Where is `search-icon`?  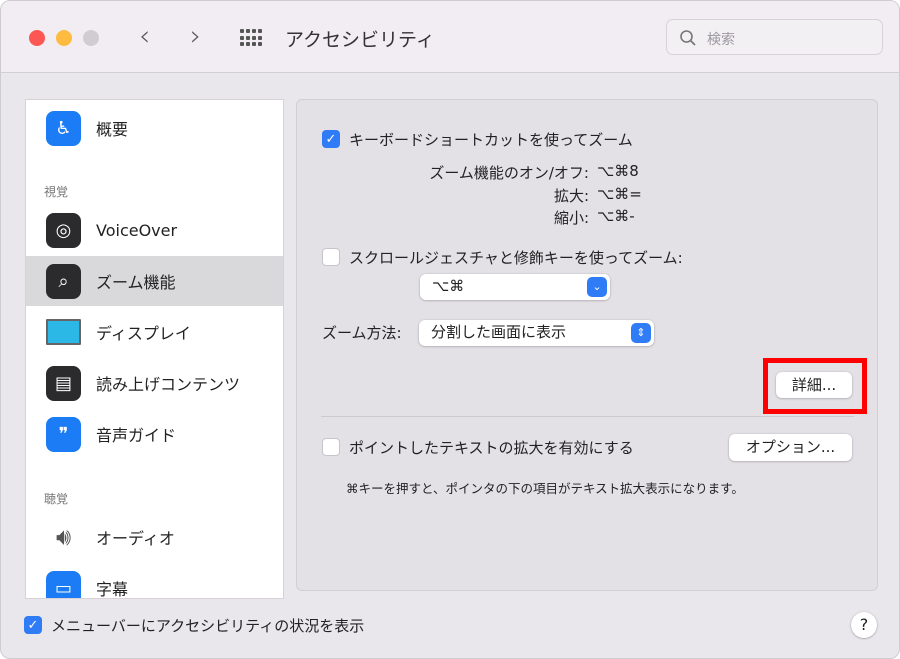
search-icon is located at coordinates (688, 38).